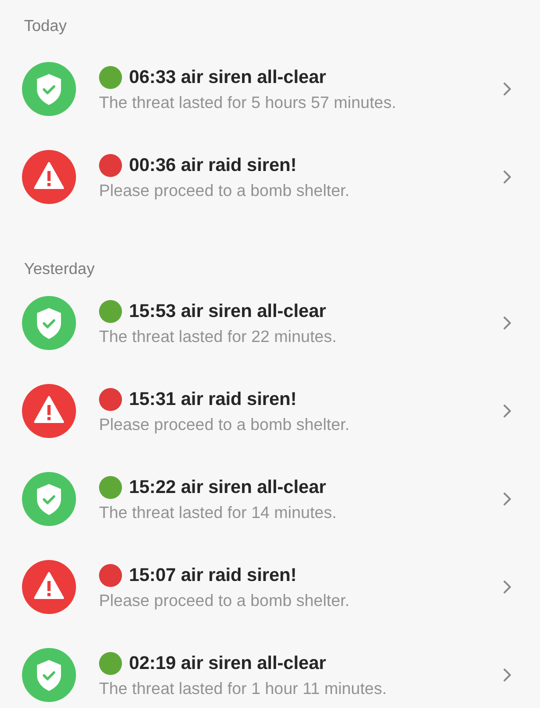  Describe the element at coordinates (227, 311) in the screenshot. I see `notification-title: 15:53 air siren all-clear` at that location.